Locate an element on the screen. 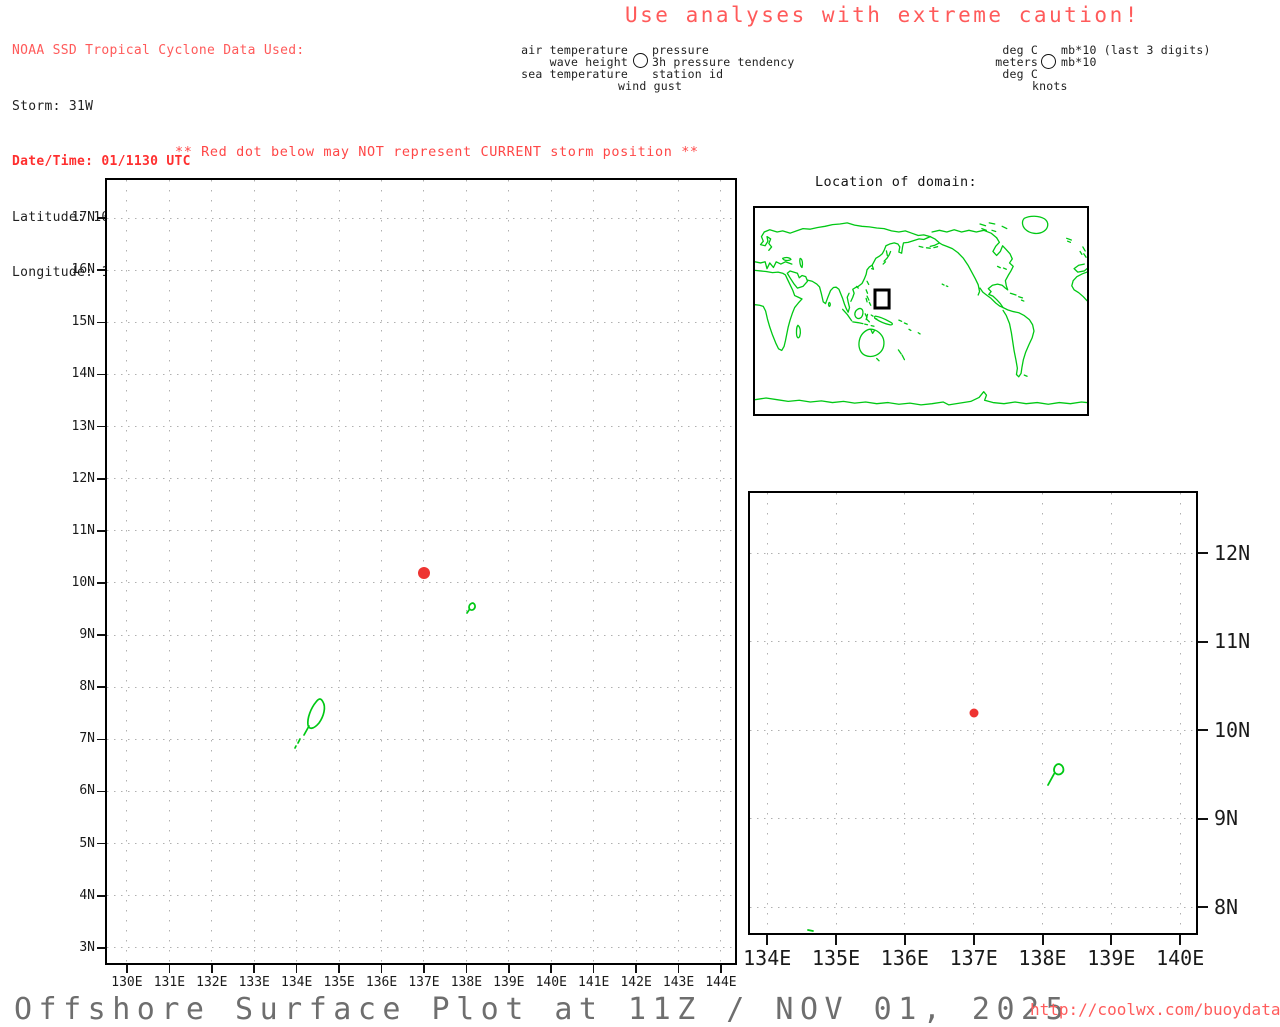 This screenshot has width=1280, height=1027. y-tick-label: 5N is located at coordinates (87, 843).